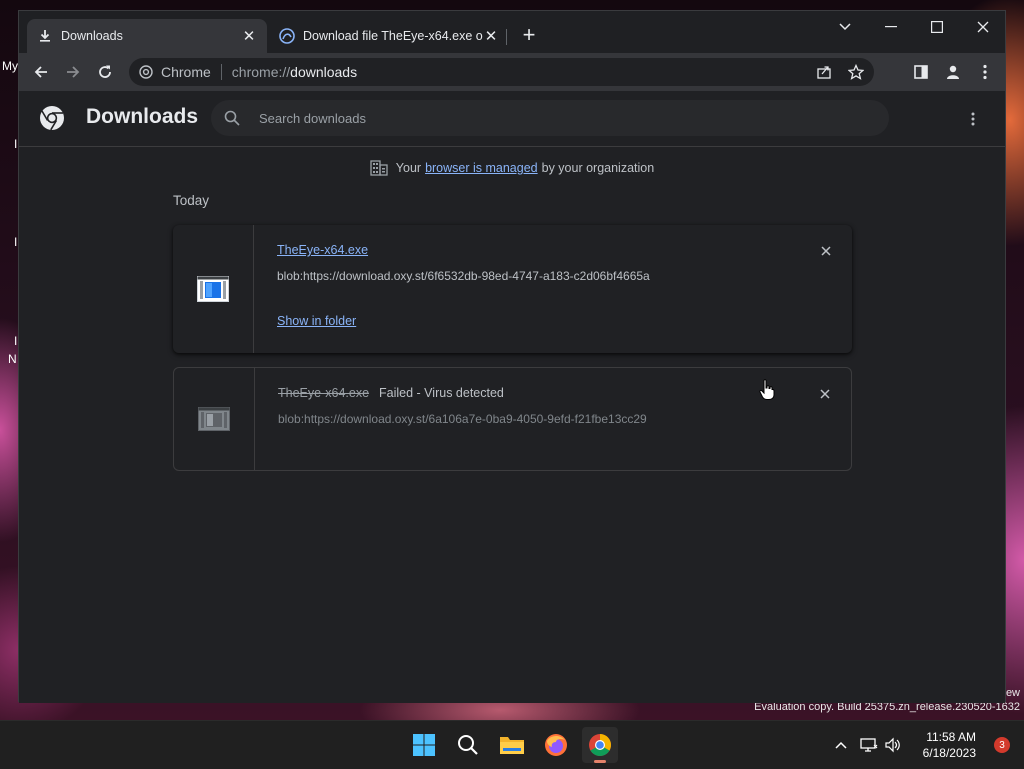 The image size is (1024, 769). Describe the element at coordinates (92, 36) in the screenshot. I see `tab-title: Downloads` at that location.